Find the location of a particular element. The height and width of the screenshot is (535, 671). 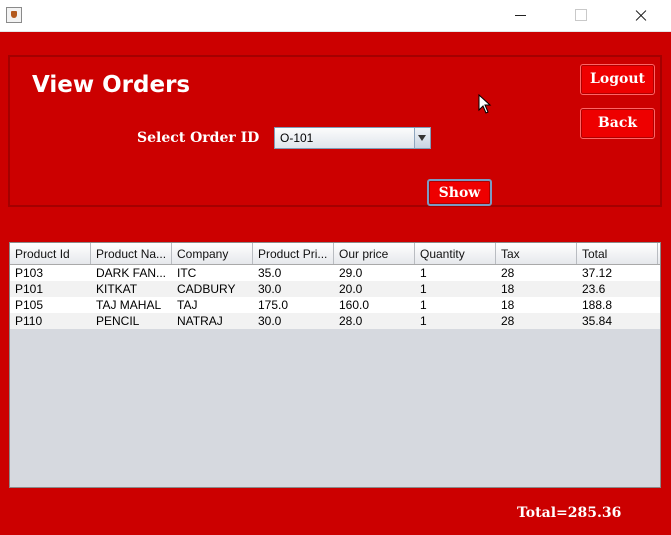

select-order-label: Select Order ID is located at coordinates (198, 138).